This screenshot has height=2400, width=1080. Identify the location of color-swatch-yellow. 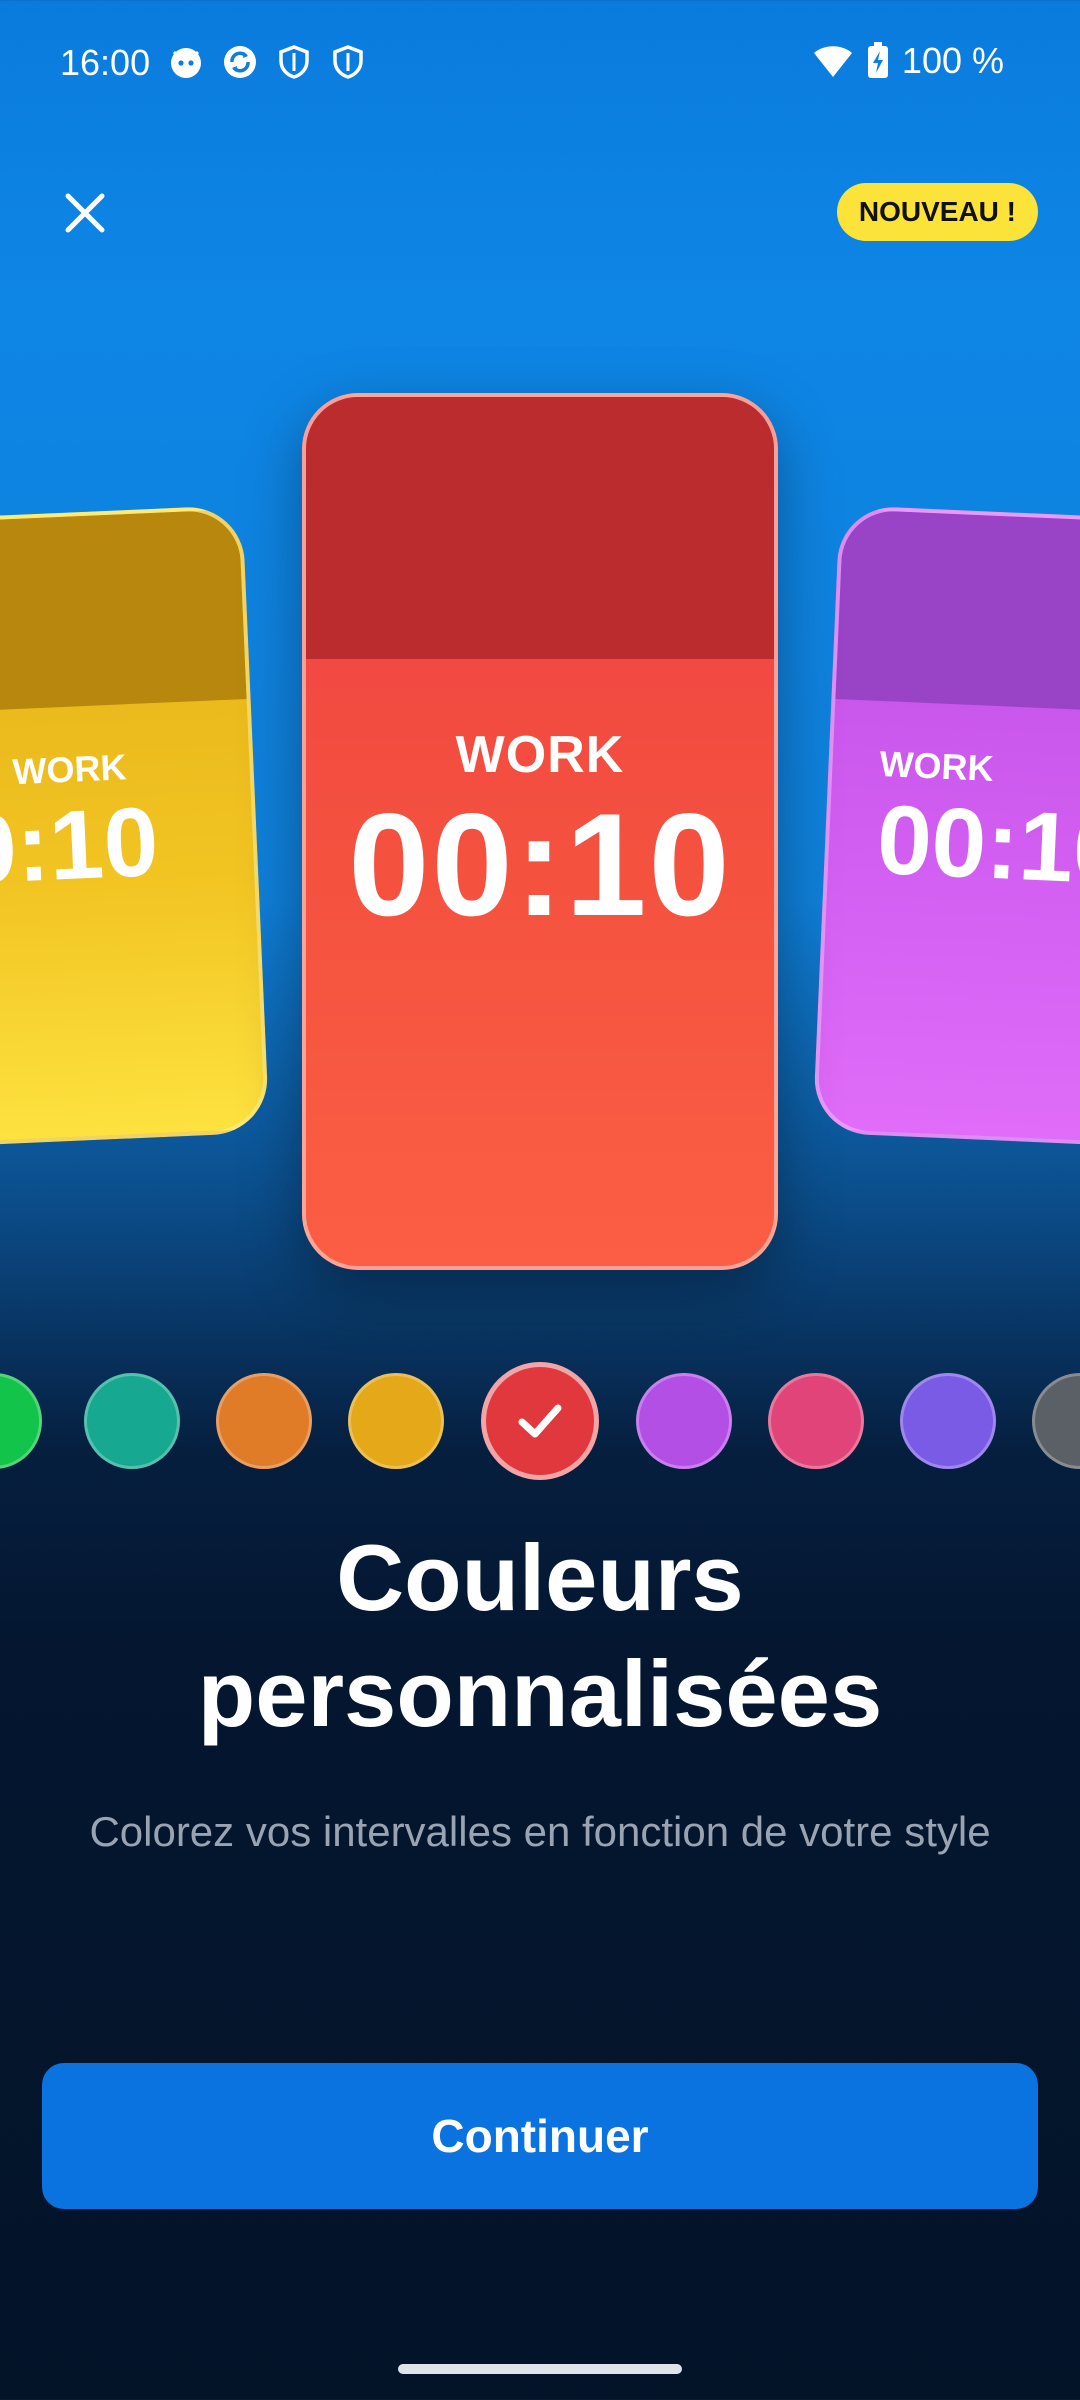
(396, 1421).